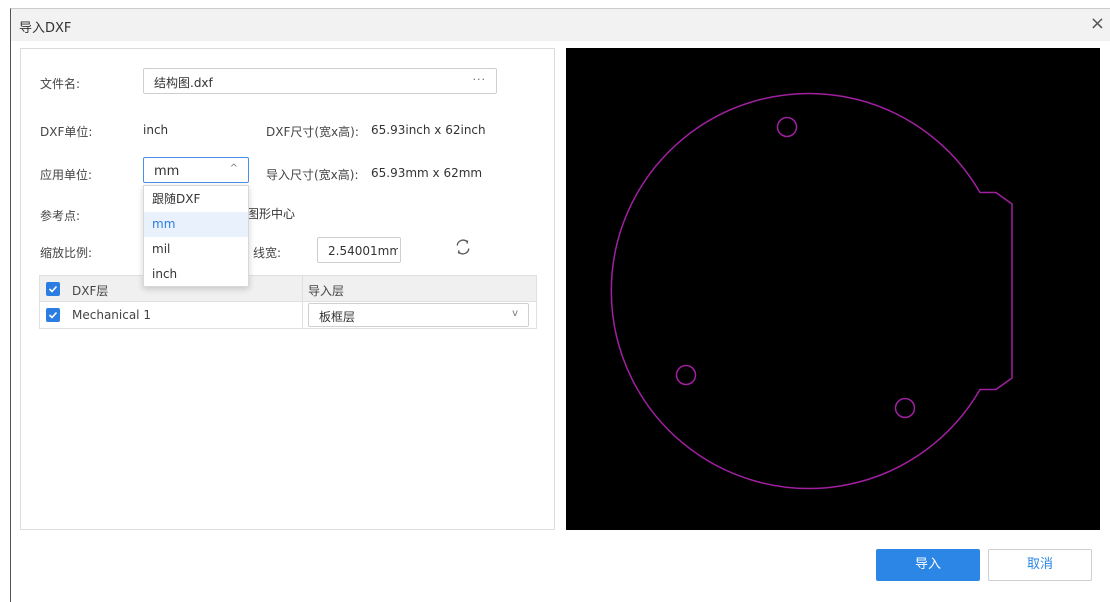 This screenshot has width=1110, height=602. I want to click on col-import-layer: 导入层, so click(326, 291).